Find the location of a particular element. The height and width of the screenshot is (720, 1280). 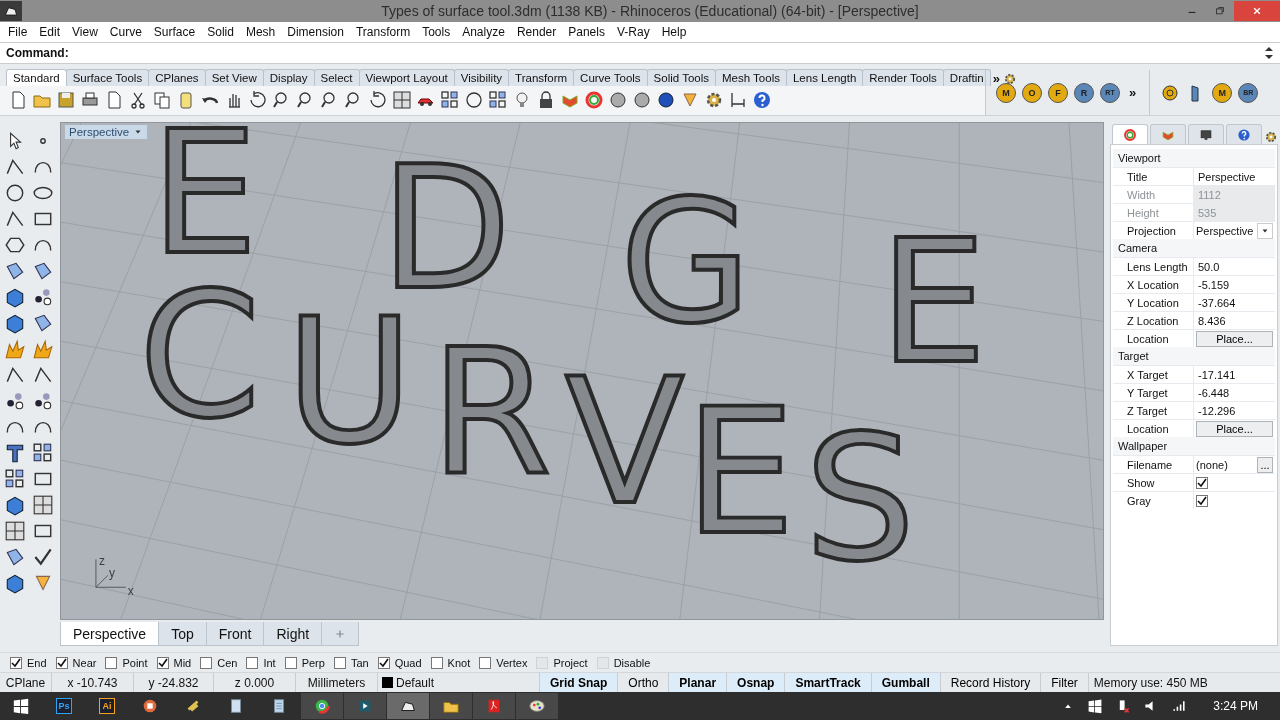

menu-item: Mesh is located at coordinates (260, 32).